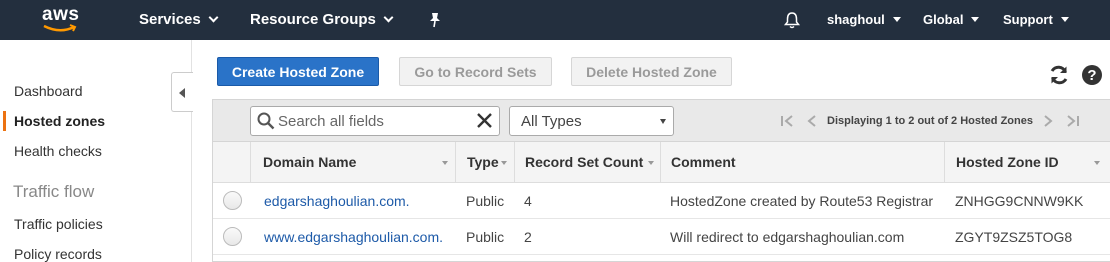  What do you see at coordinates (61, 14) in the screenshot?
I see `aws-logo-text: aws` at bounding box center [61, 14].